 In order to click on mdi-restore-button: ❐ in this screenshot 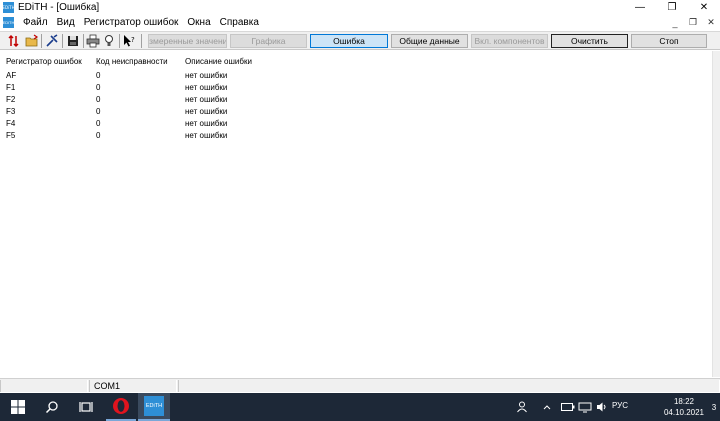, I will do `click(693, 22)`.